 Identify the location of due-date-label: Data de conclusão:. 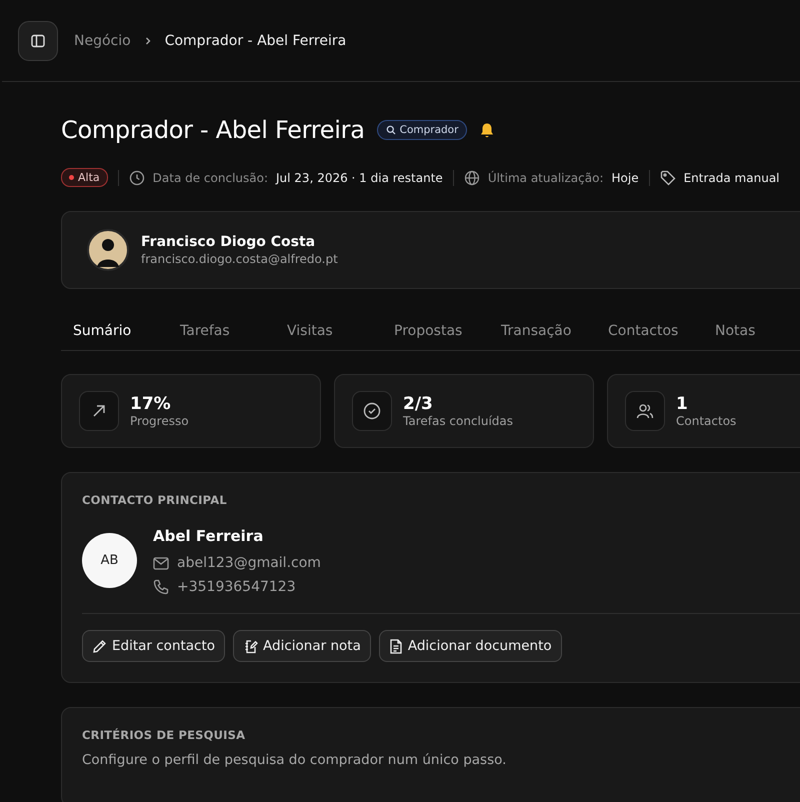
(210, 177).